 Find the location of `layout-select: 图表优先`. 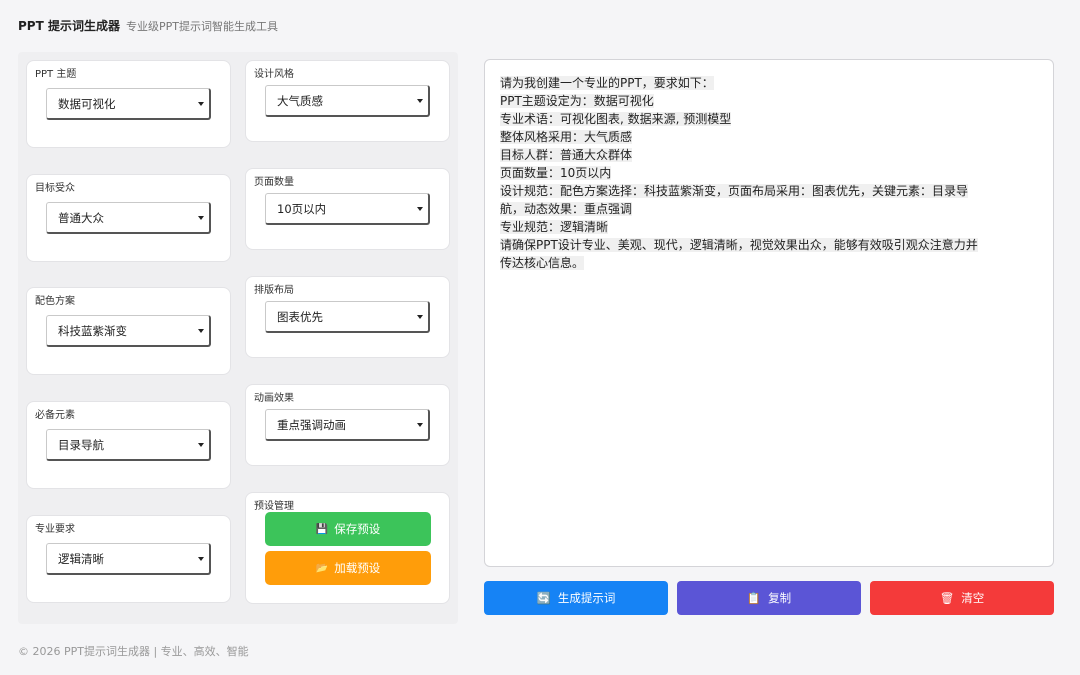

layout-select: 图表优先 is located at coordinates (347, 317).